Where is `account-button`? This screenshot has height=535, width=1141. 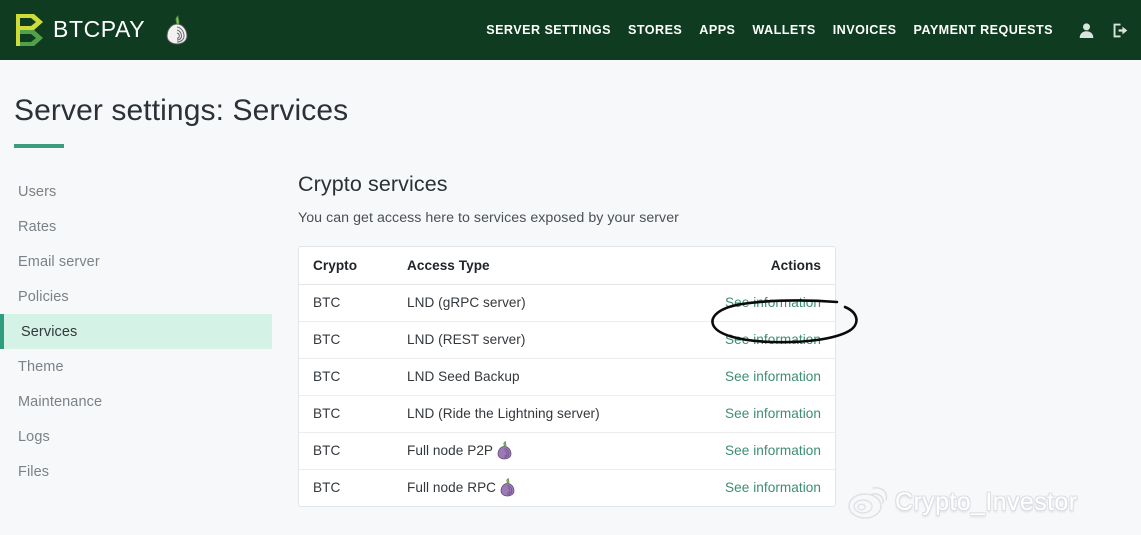
account-button is located at coordinates (1086, 30).